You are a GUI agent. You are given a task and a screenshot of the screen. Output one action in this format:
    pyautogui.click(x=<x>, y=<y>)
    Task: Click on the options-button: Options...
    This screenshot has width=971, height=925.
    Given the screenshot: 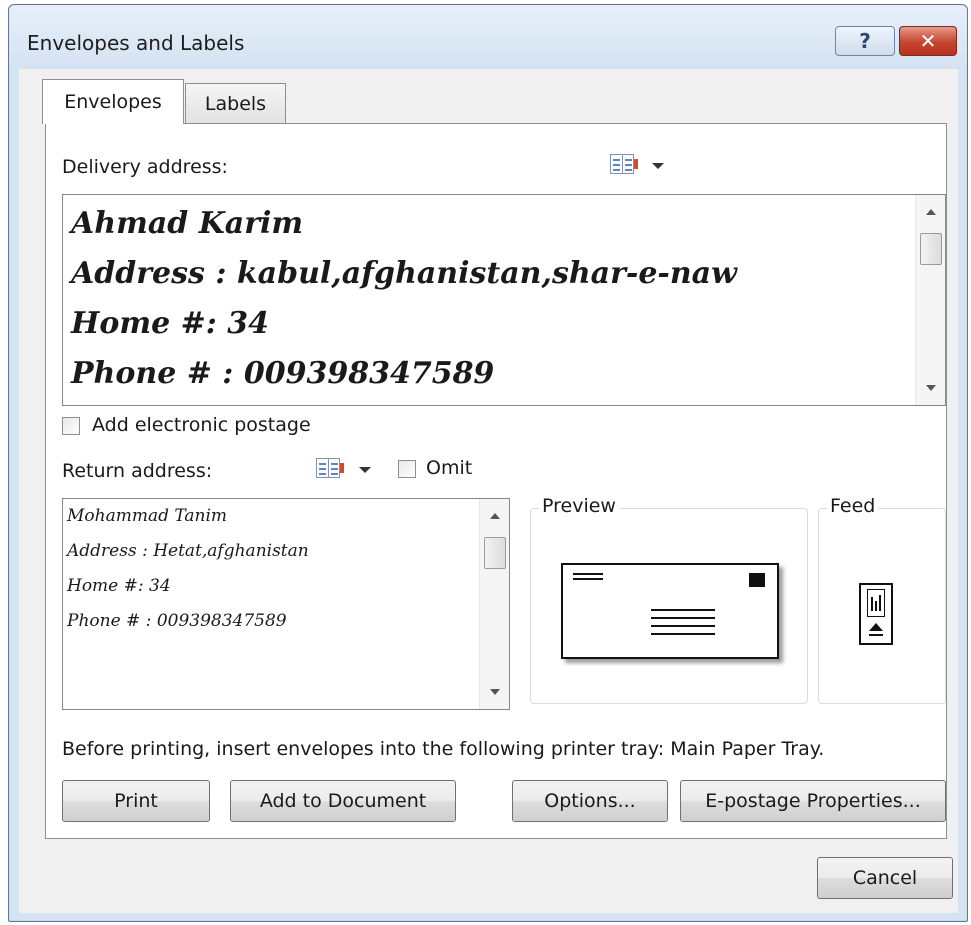 What is the action you would take?
    pyautogui.click(x=590, y=801)
    